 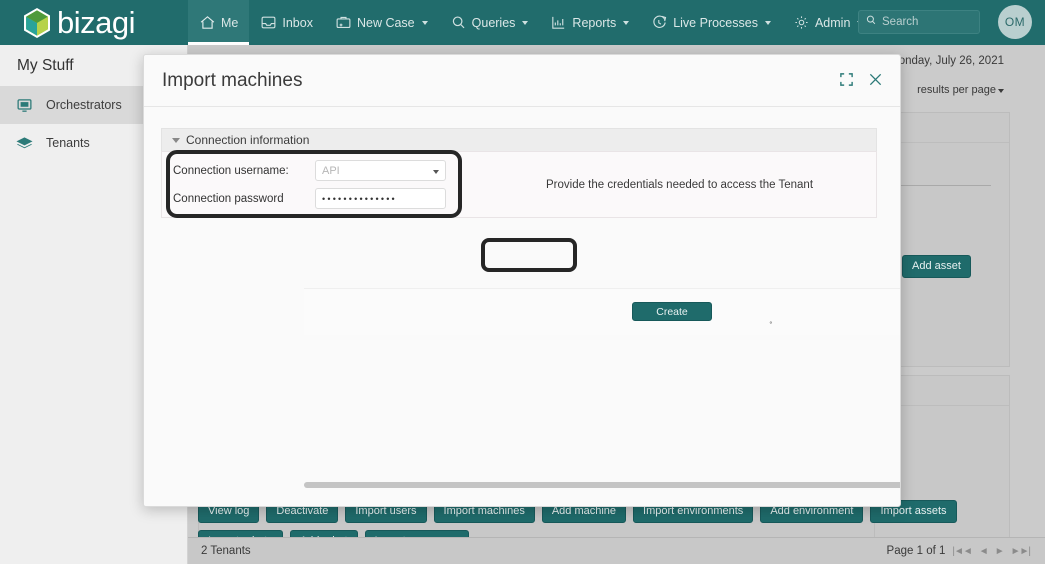 I want to click on nav-item-label: Live Processes, so click(x=715, y=22).